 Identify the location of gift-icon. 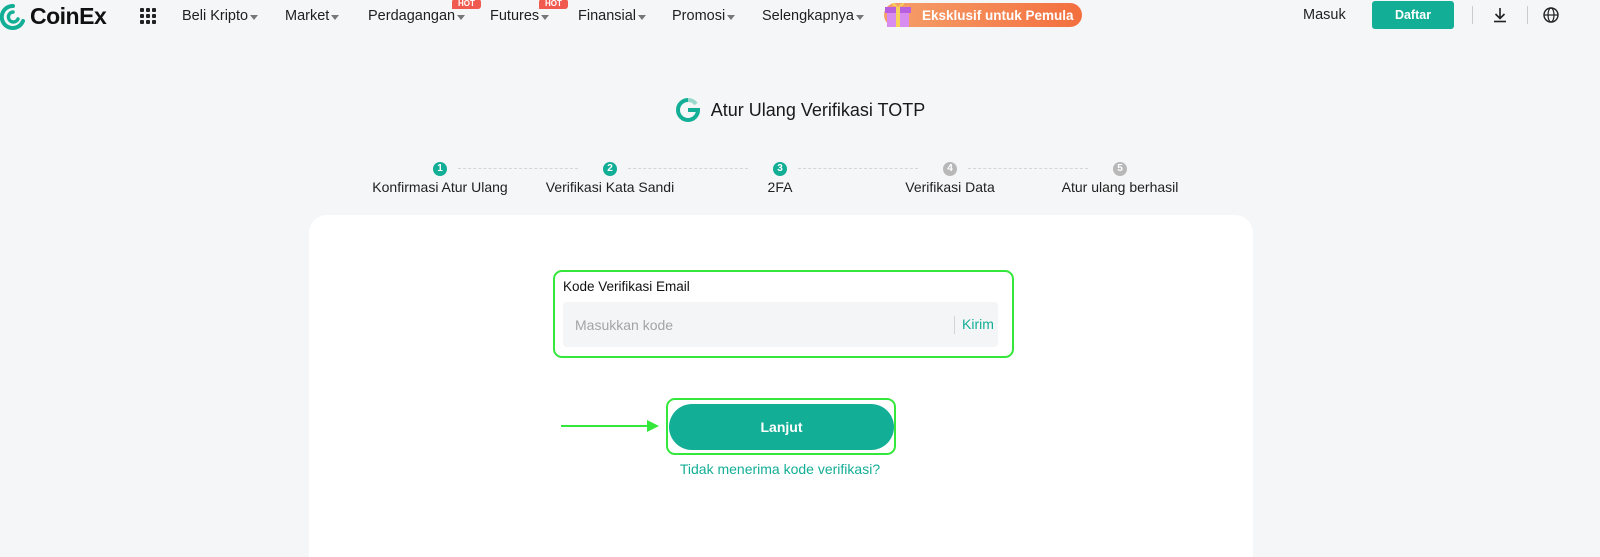
(898, 14).